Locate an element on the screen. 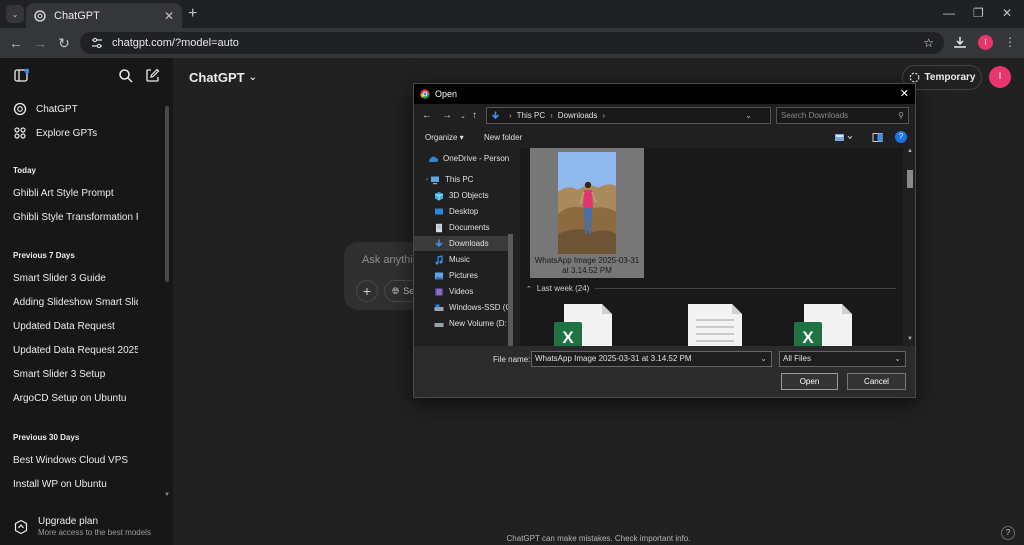  nav-item-new-volume: New Volume (D: is located at coordinates (476, 323).